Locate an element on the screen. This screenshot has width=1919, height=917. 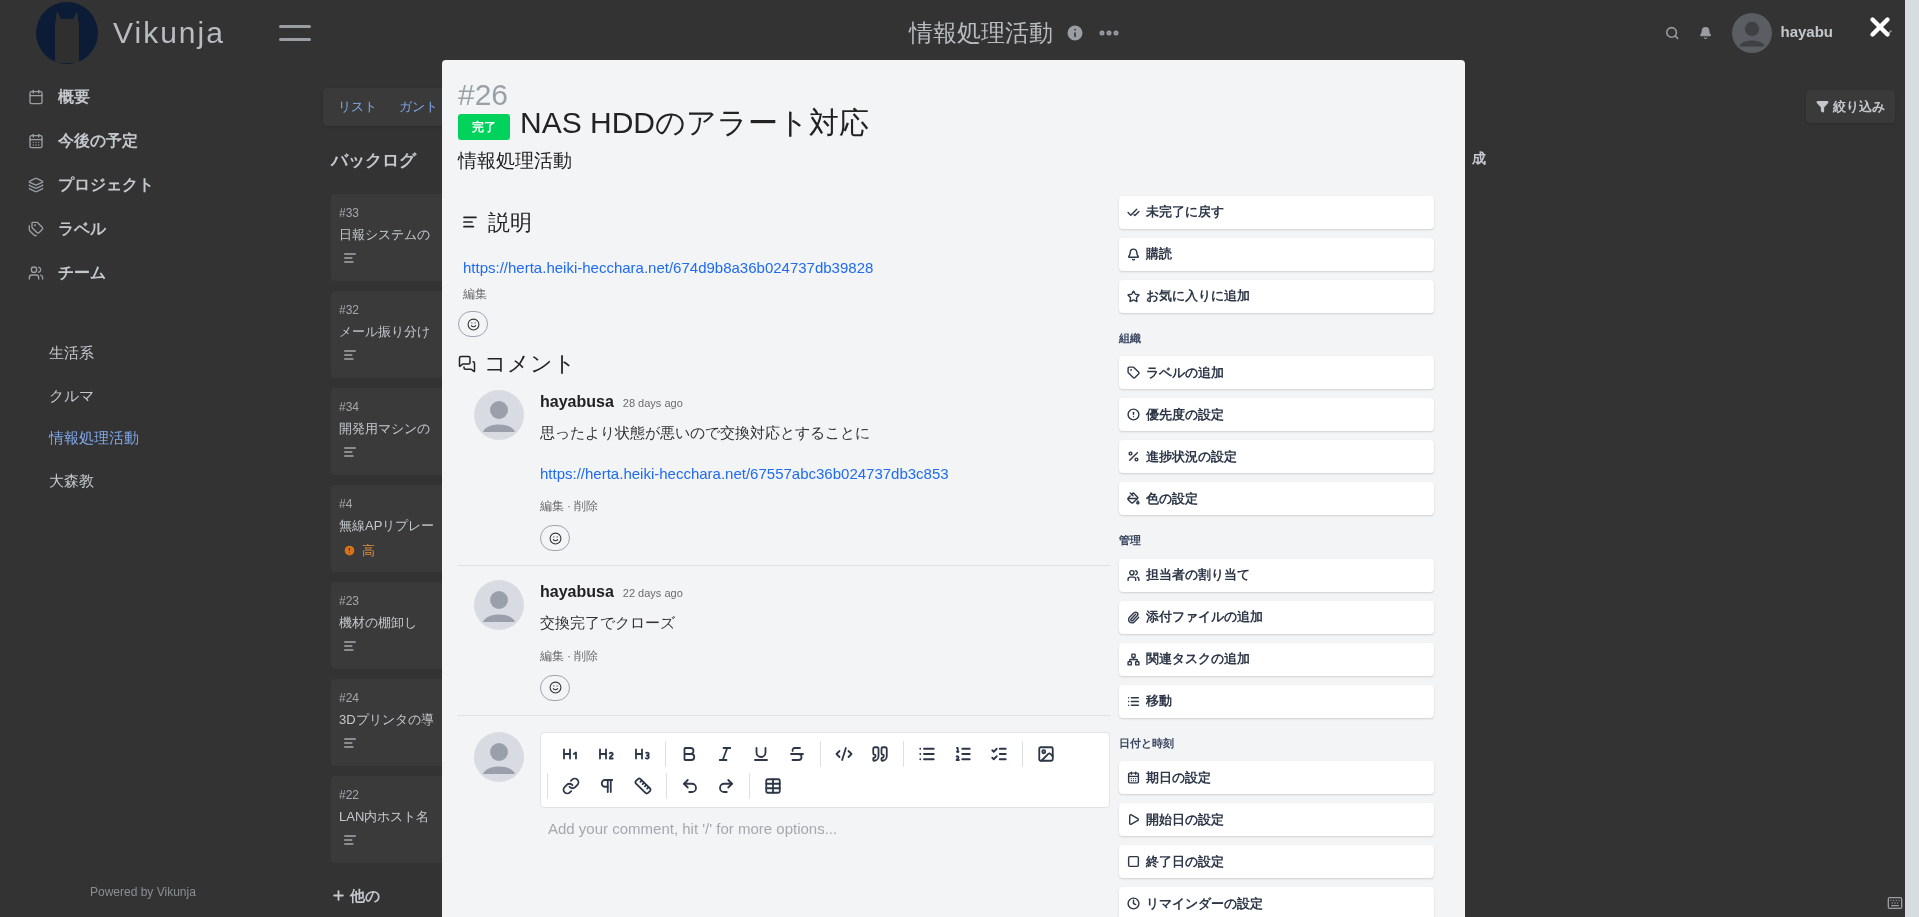
ruler-icon is located at coordinates (643, 785).